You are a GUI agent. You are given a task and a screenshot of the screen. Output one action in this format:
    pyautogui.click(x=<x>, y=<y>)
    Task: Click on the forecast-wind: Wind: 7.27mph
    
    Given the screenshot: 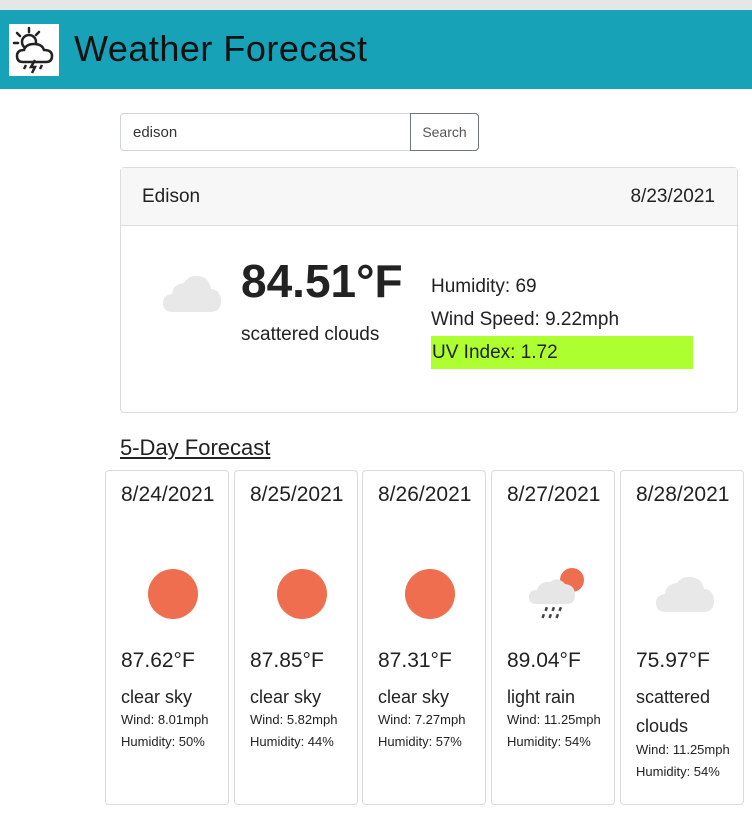 What is the action you would take?
    pyautogui.click(x=422, y=719)
    